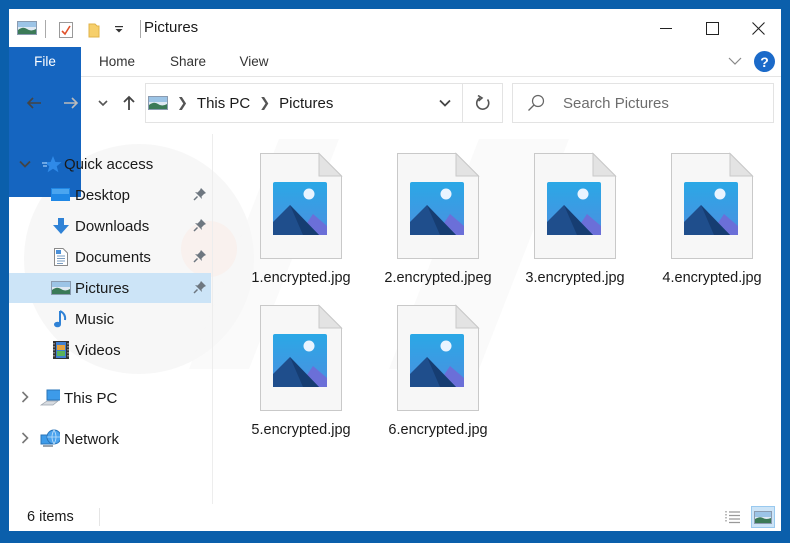  I want to click on address-bar: ❯ This PC ❯ Pictures, so click(324, 103).